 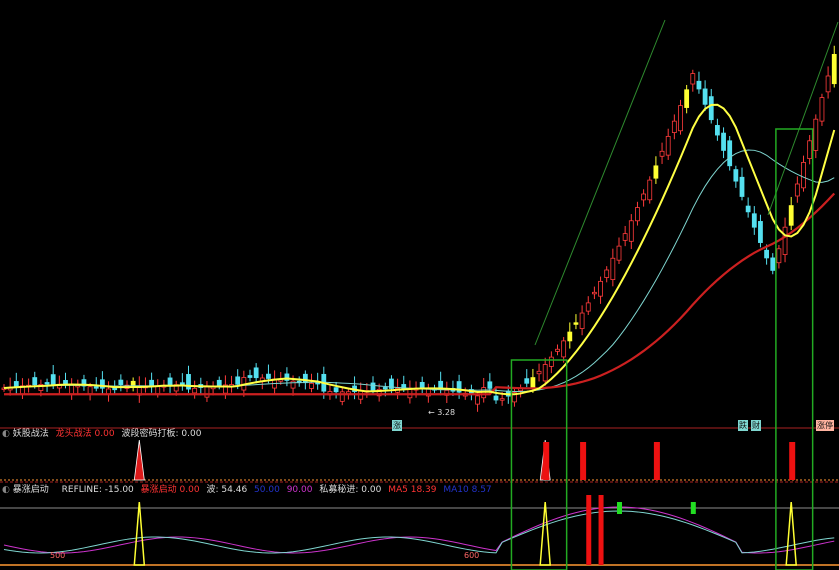 What do you see at coordinates (456, 490) in the screenshot?
I see `ma10-label: MA10` at bounding box center [456, 490].